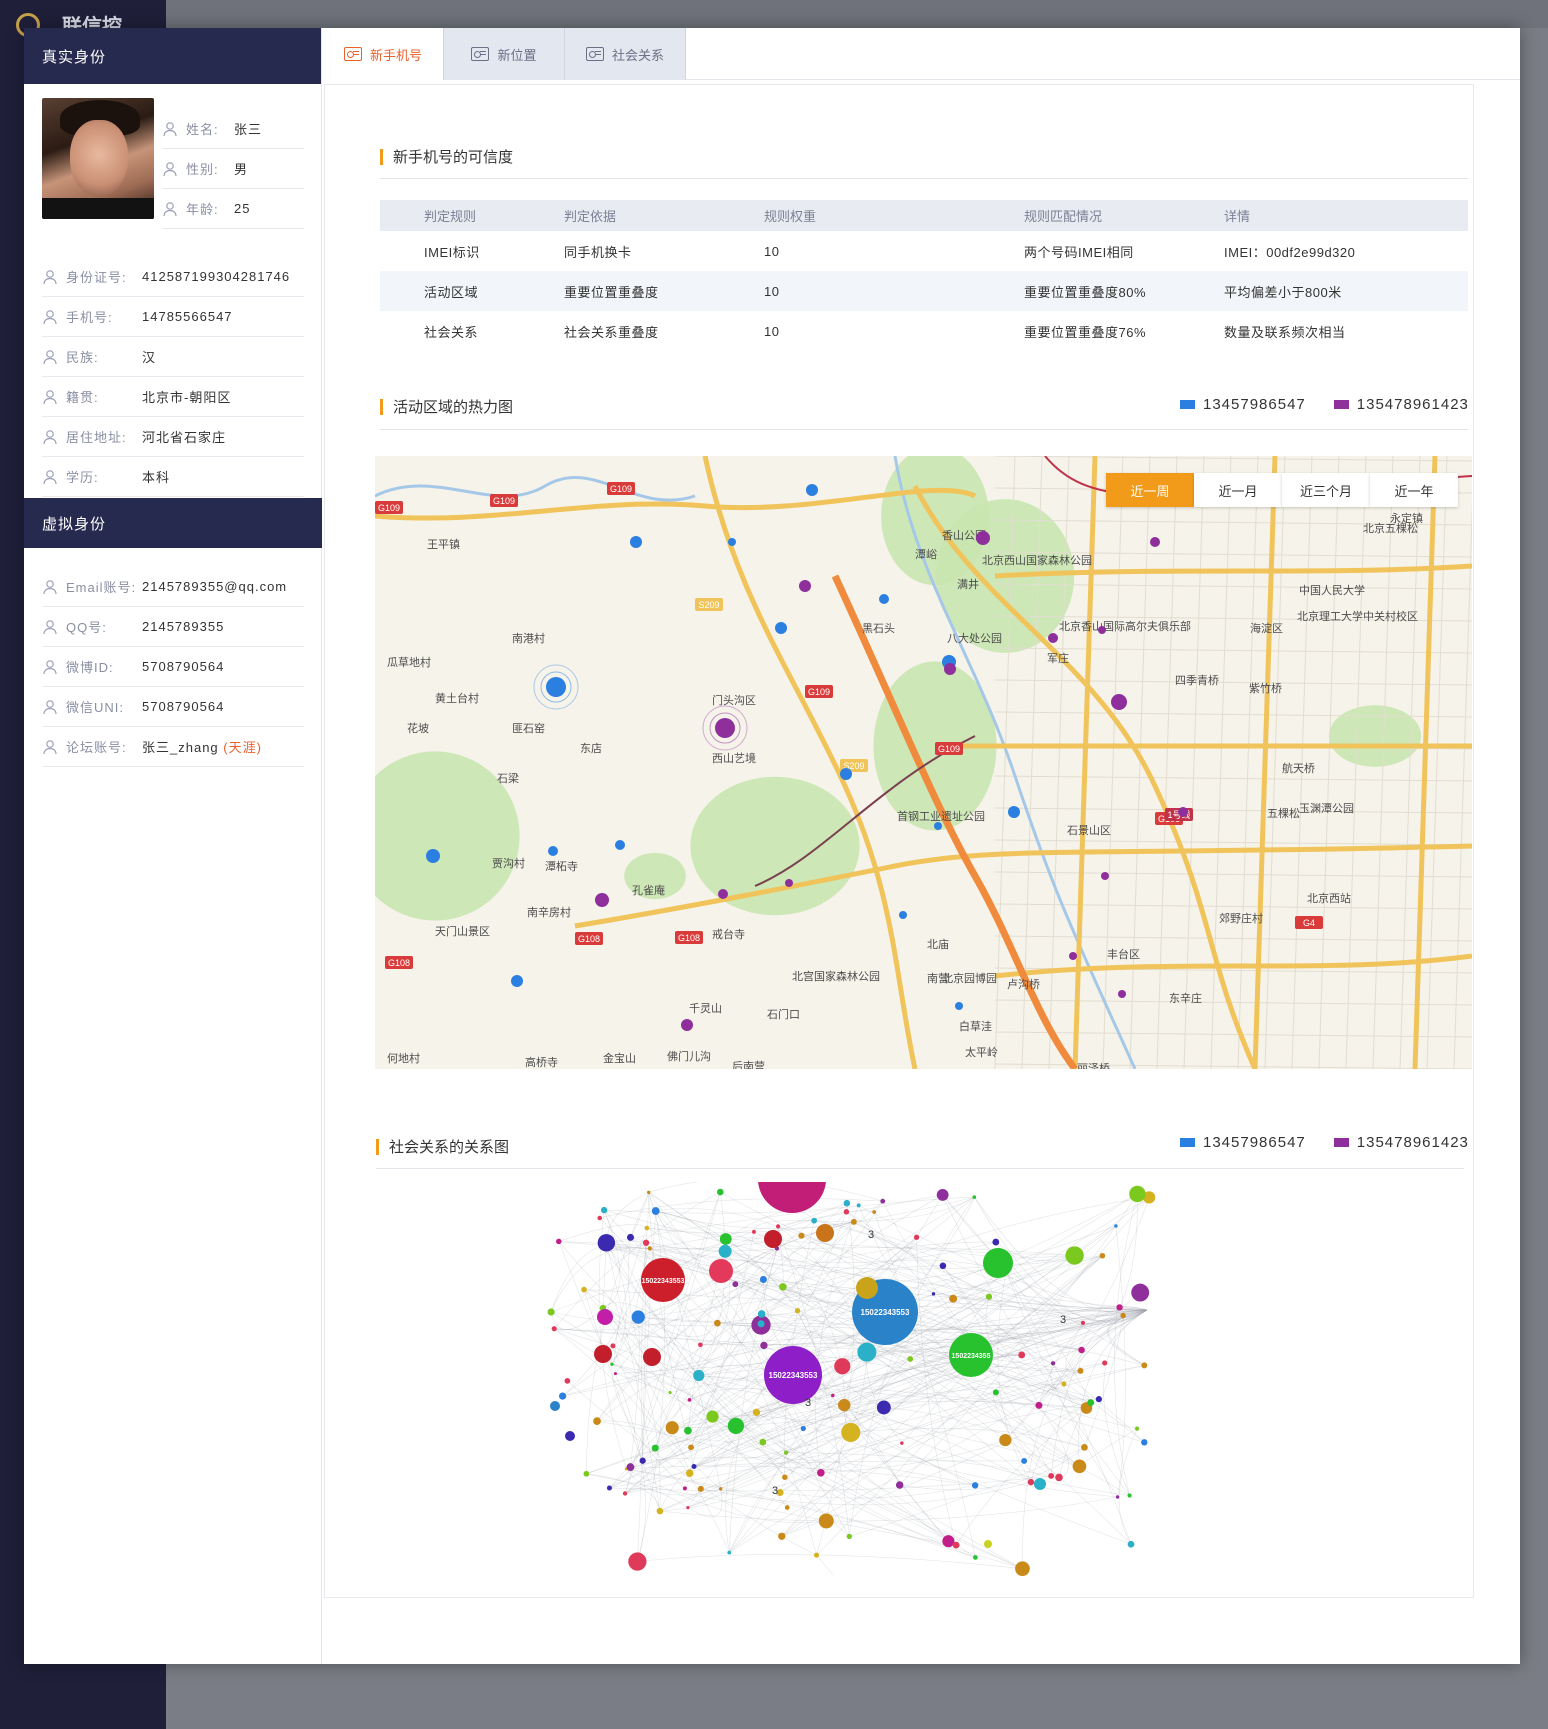  Describe the element at coordinates (1150, 490) in the screenshot. I see `period-week-button: 近一周` at that location.